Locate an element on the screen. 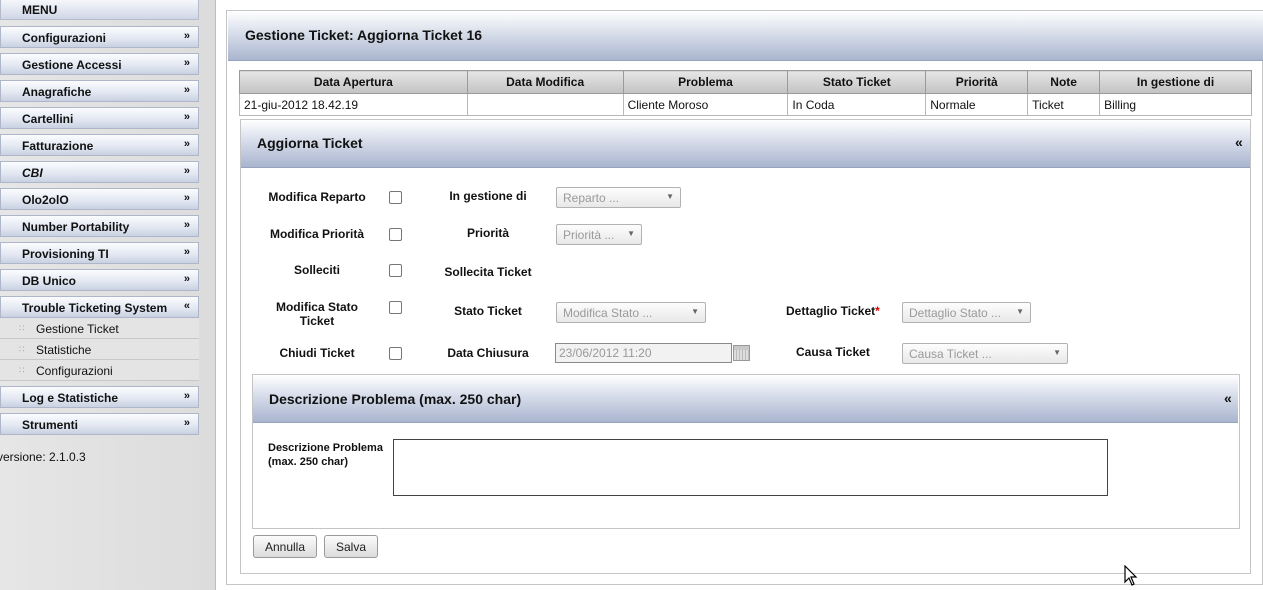 The height and width of the screenshot is (590, 1263). cell-data-apertura: 21-giu-2012 18.42.19 is located at coordinates (353, 104).